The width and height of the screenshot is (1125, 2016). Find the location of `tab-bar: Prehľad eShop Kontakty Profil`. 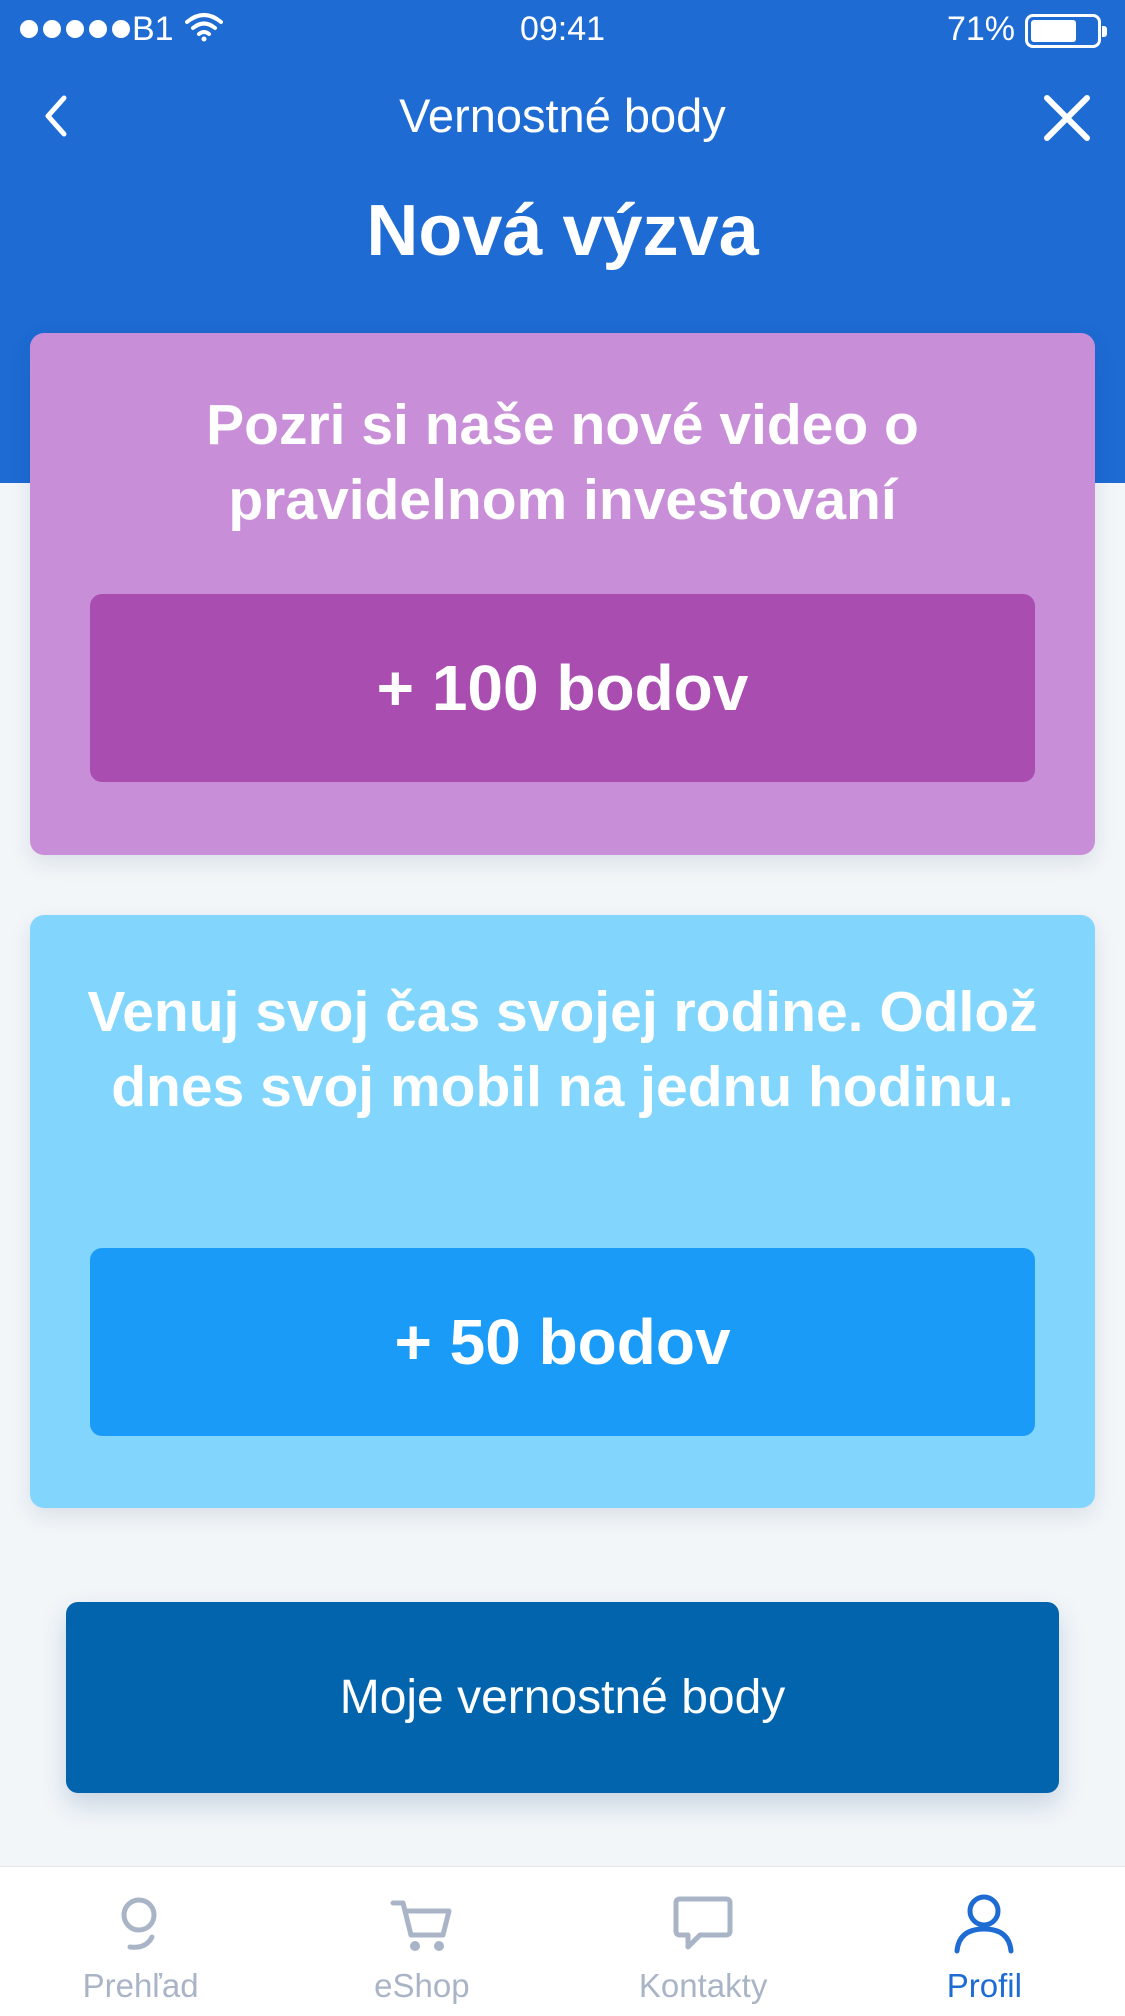

tab-bar: Prehľad eShop Kontakty Profil is located at coordinates (562, 1941).